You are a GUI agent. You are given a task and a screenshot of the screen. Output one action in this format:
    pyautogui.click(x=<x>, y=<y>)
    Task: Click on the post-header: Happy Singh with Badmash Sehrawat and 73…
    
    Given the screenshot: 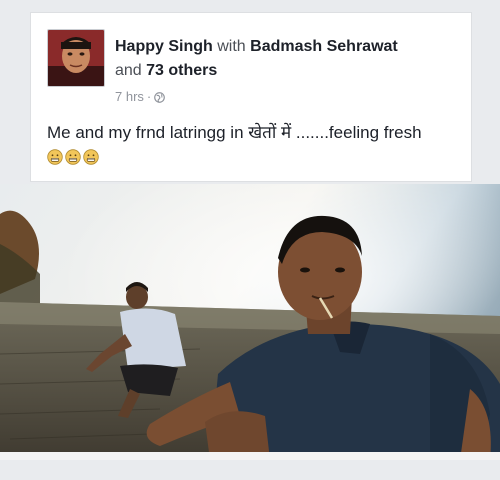 What is the action you would take?
    pyautogui.click(x=288, y=59)
    